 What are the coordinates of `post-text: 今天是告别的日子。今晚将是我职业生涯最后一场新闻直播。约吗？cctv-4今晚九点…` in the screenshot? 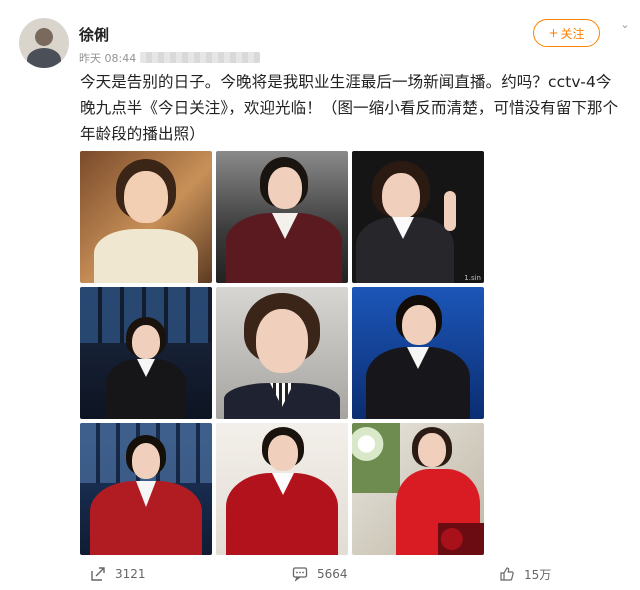 It's located at (349, 108).